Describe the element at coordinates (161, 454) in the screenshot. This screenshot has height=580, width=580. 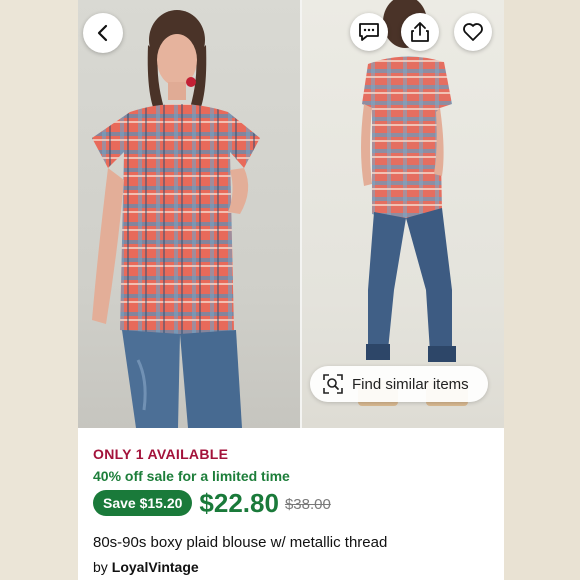
I see `availability-badge: ONLY 1 AVAILABLE` at that location.